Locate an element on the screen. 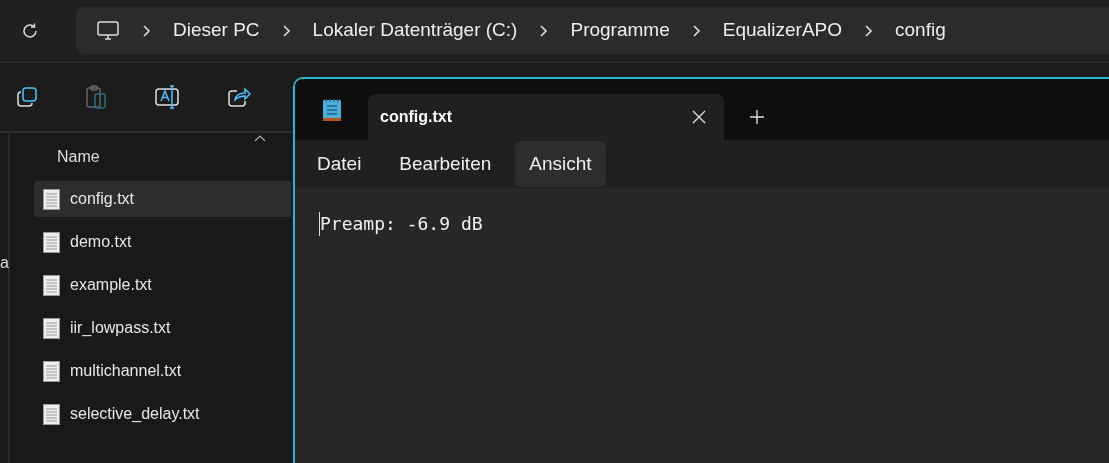 The image size is (1109, 463). file-row: config.txt is located at coordinates (162, 199).